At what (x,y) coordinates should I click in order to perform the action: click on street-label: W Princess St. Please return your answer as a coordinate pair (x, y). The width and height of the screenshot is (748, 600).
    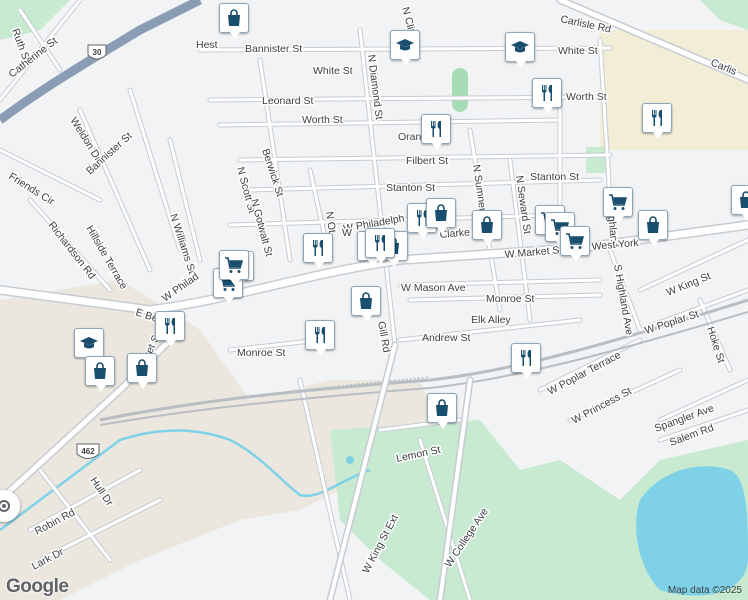
    Looking at the image, I should click on (602, 406).